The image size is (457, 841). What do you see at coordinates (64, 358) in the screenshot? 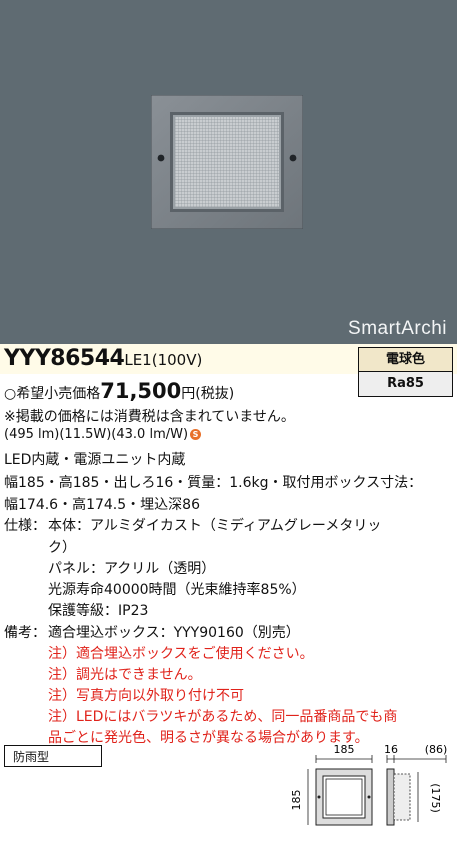
I see `model-code: YYY86544` at bounding box center [64, 358].